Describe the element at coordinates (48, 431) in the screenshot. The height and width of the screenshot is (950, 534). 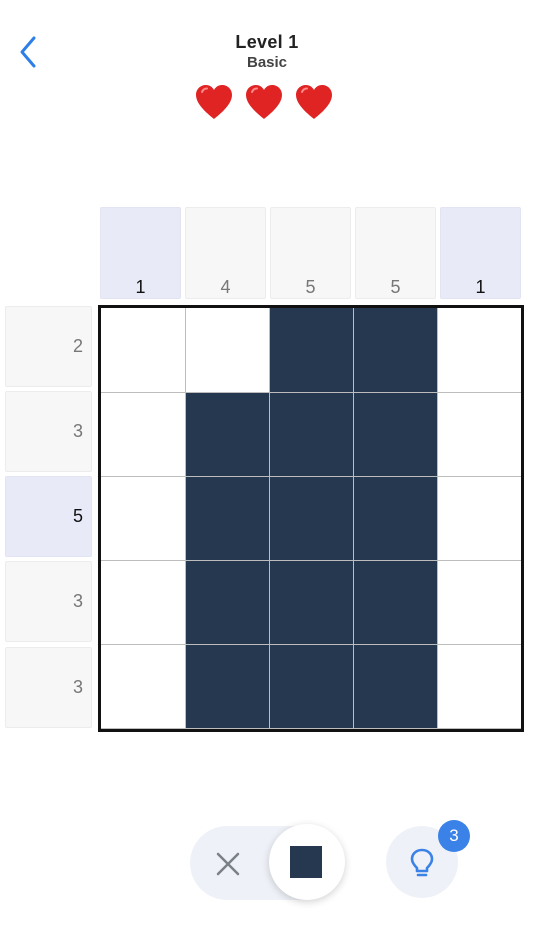
I see `row-clue-2: 3` at that location.